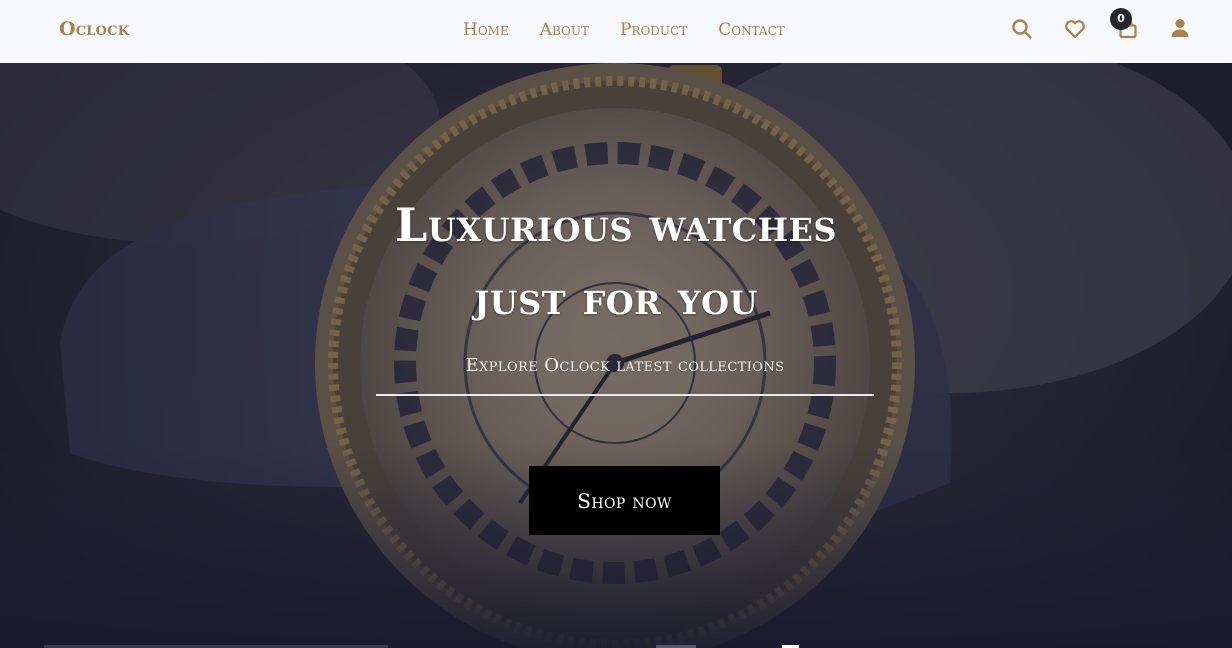 The image size is (1232, 648). I want to click on nav-link-product: Product, so click(653, 30).